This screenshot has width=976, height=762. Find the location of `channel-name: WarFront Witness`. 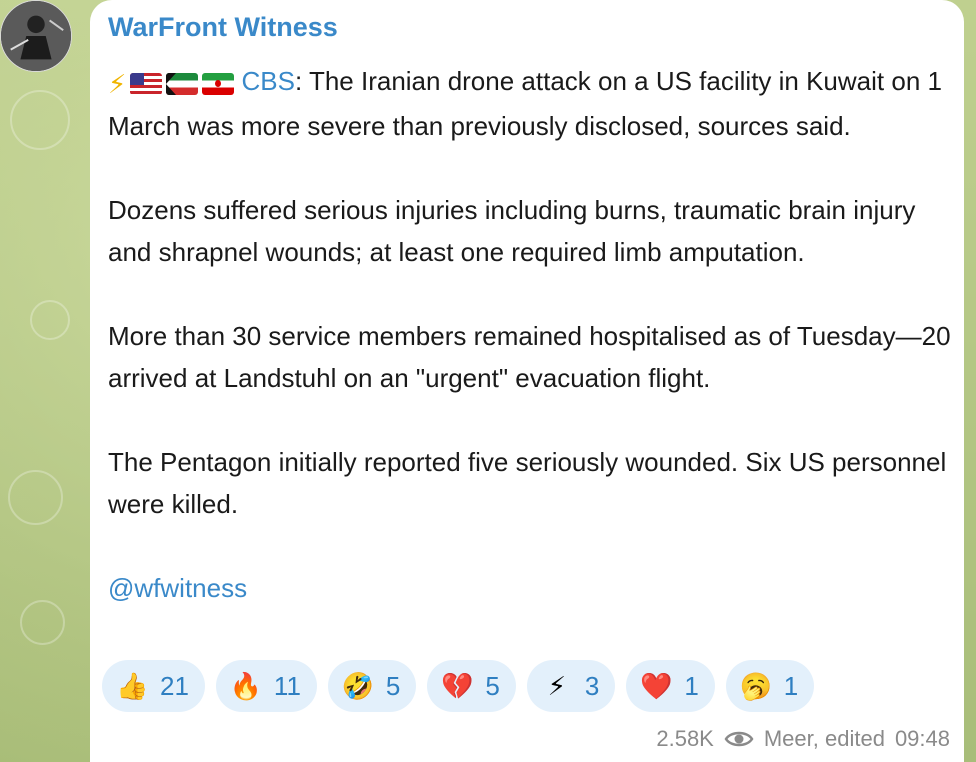

channel-name: WarFront Witness is located at coordinates (223, 27).